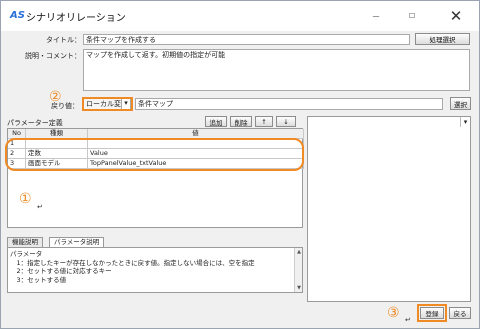 The image size is (480, 329). Describe the element at coordinates (26, 254) in the screenshot. I see `help-line: パラメータ` at that location.